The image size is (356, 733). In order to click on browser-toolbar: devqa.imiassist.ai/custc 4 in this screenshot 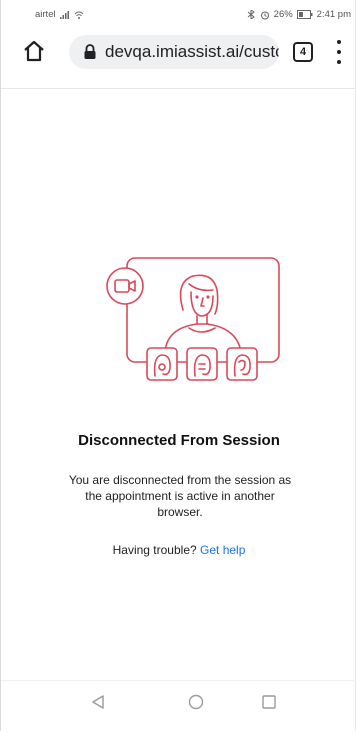, I will do `click(178, 56)`.